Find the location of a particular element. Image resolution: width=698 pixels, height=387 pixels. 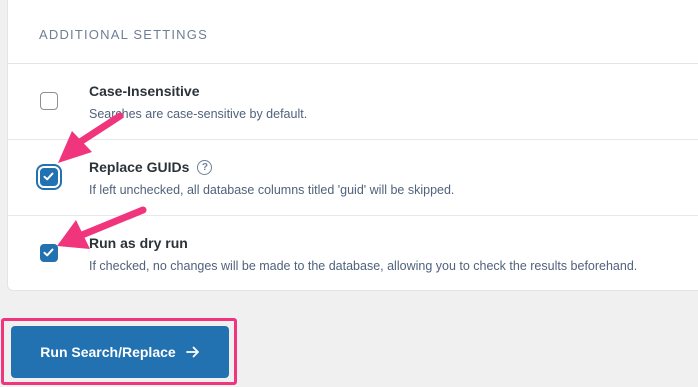

question-circle-icon: ? is located at coordinates (205, 167).